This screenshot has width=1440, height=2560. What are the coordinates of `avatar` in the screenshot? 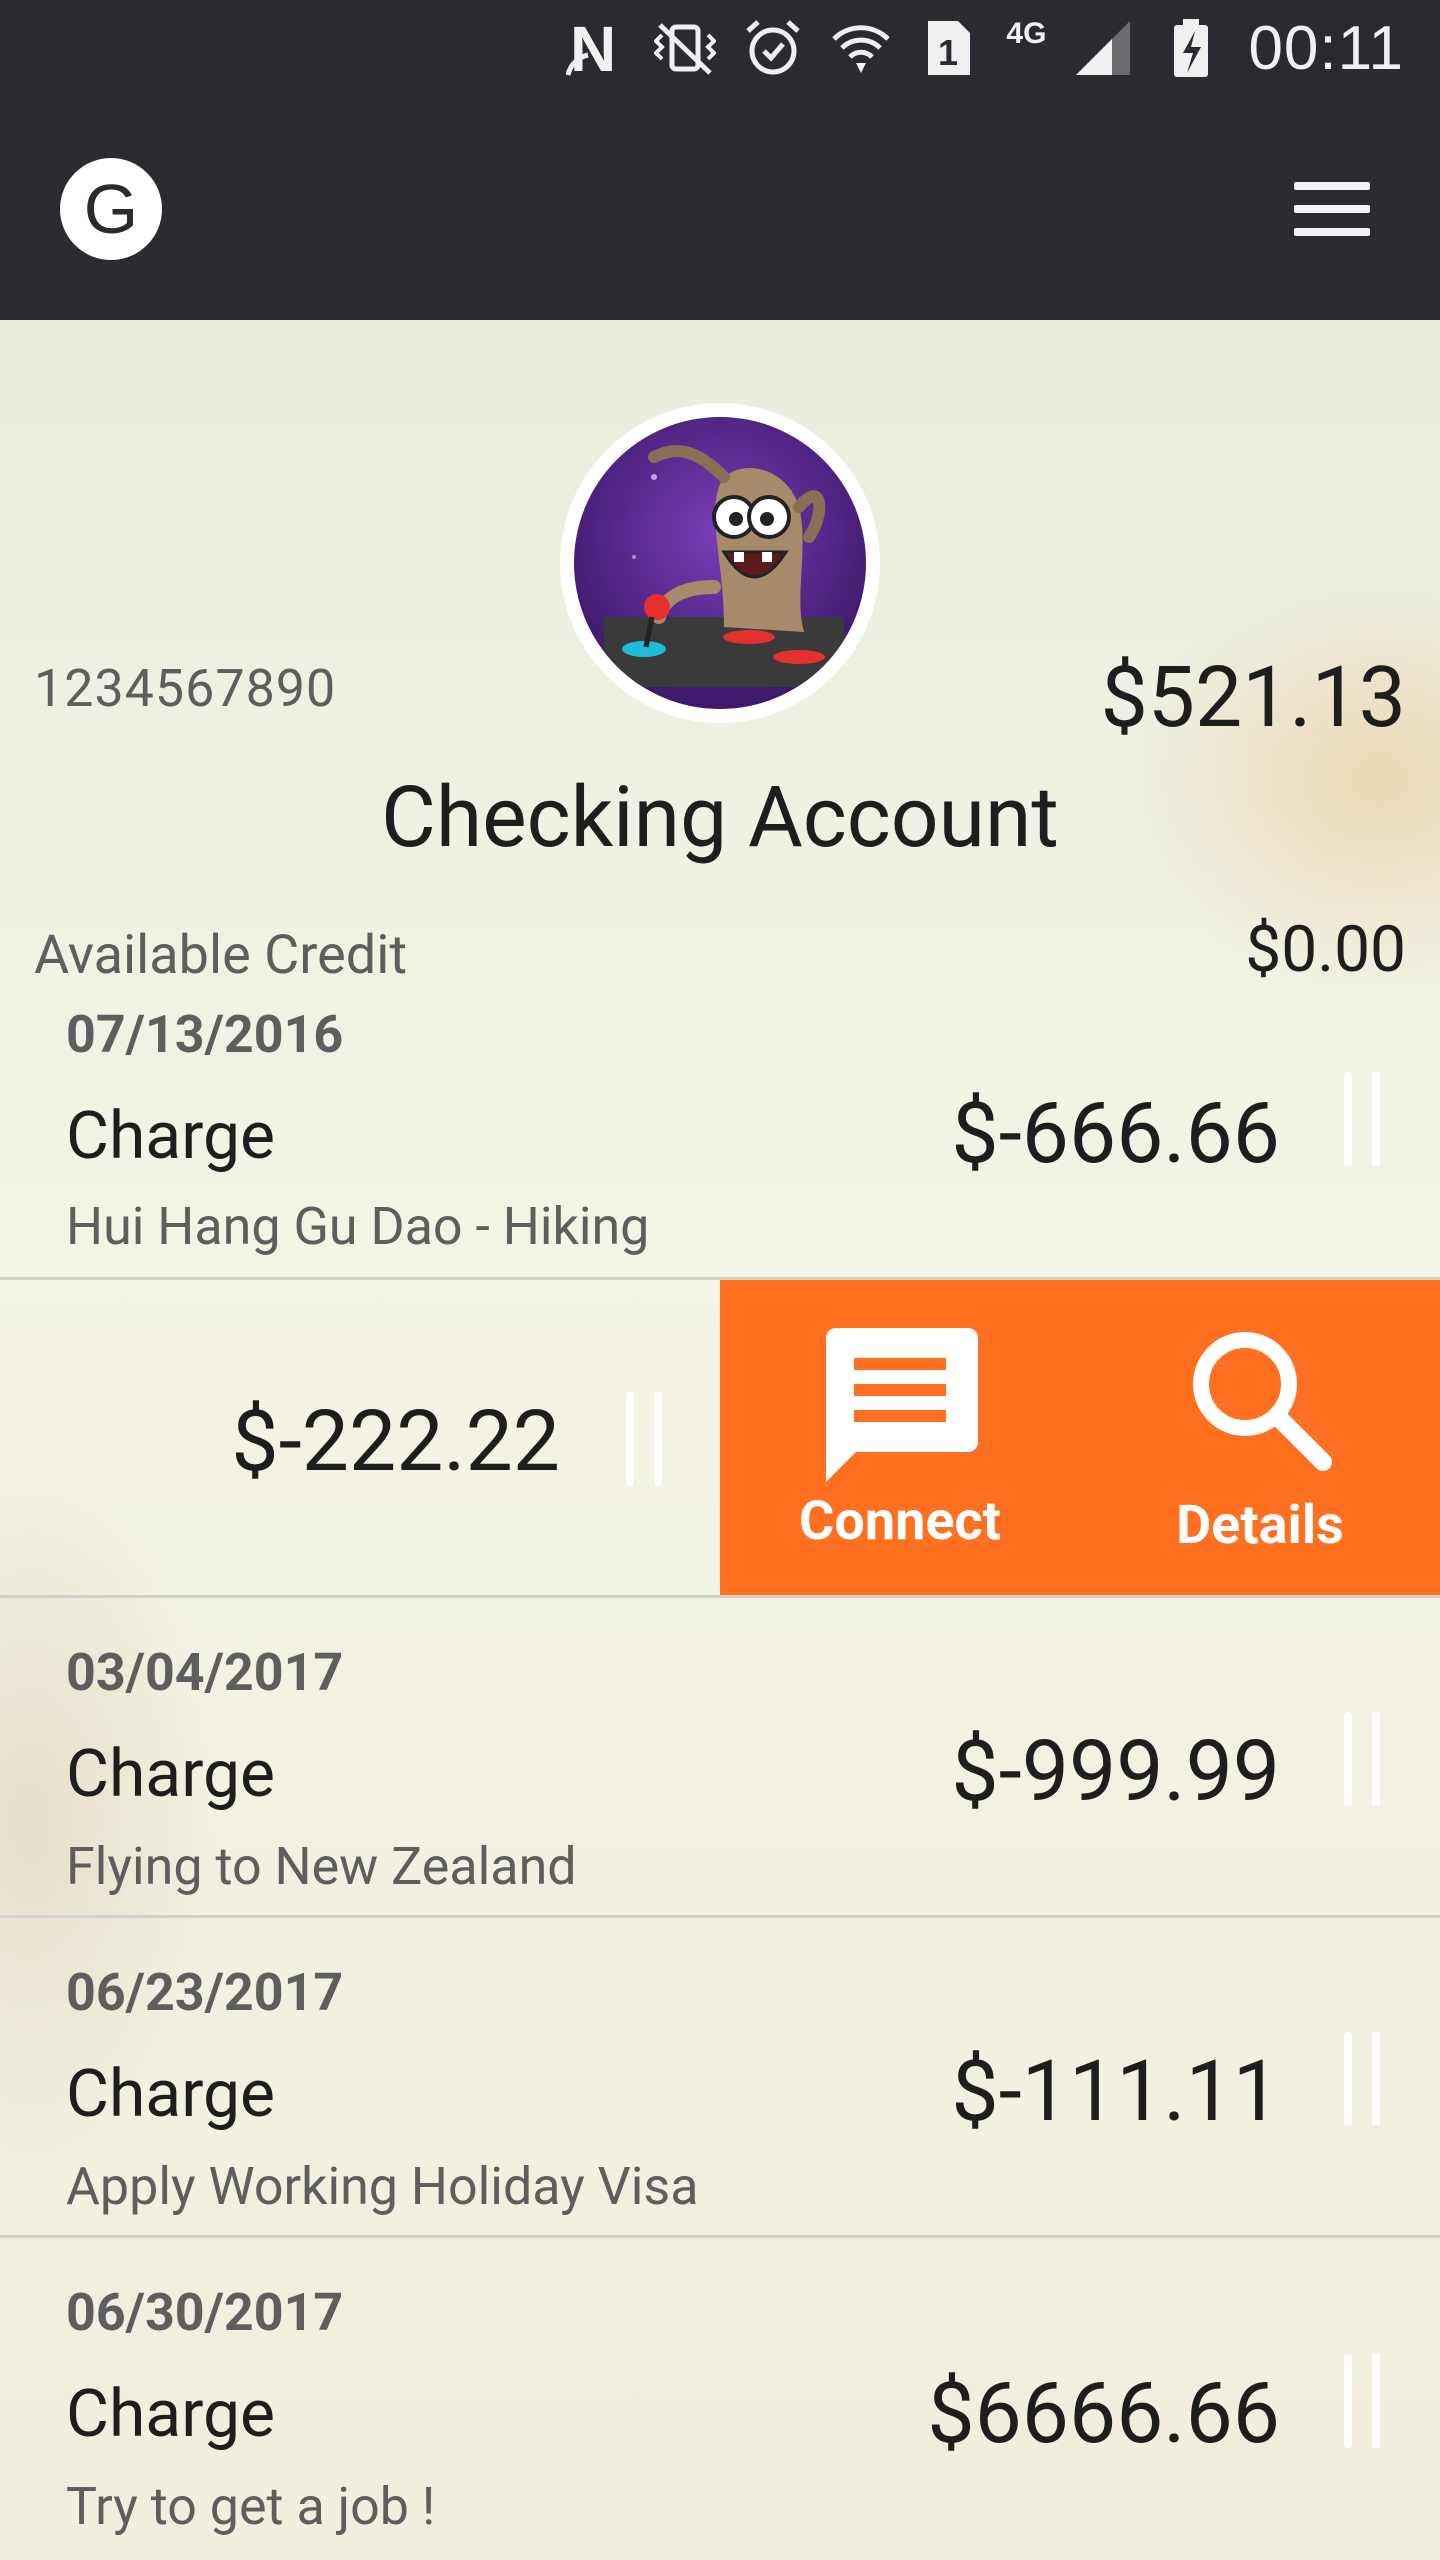 It's located at (720, 563).